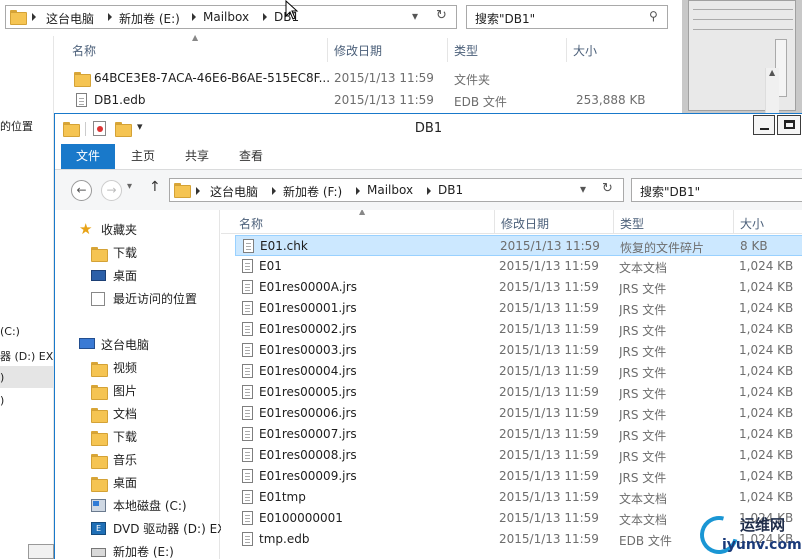  What do you see at coordinates (518, 245) in the screenshot?
I see `table-row: E01.chk 2015/1/13 11:59 恢复的文件碎片 8 KB` at bounding box center [518, 245].